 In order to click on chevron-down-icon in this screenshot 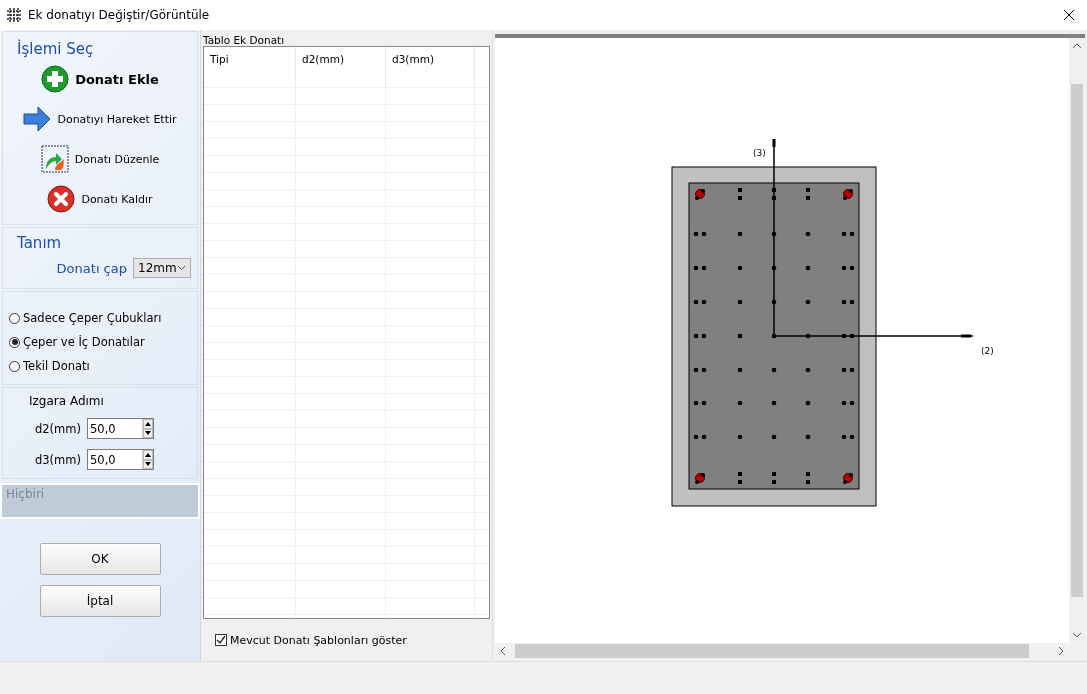, I will do `click(181, 268)`.